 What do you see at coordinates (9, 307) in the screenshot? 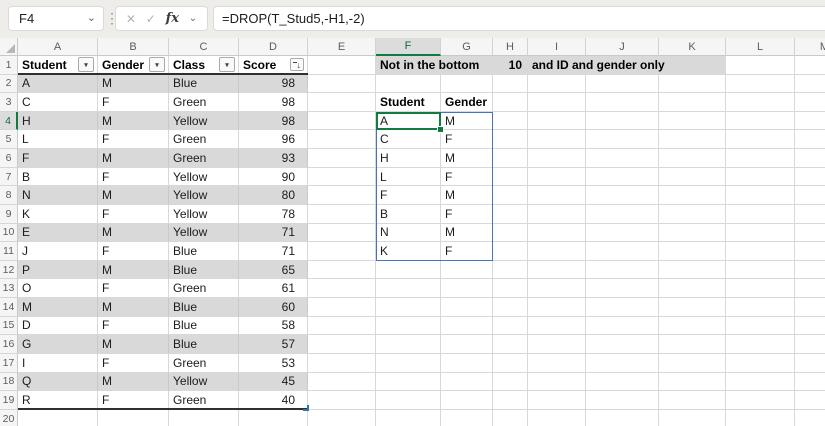
I see `row-header-14: 14` at bounding box center [9, 307].